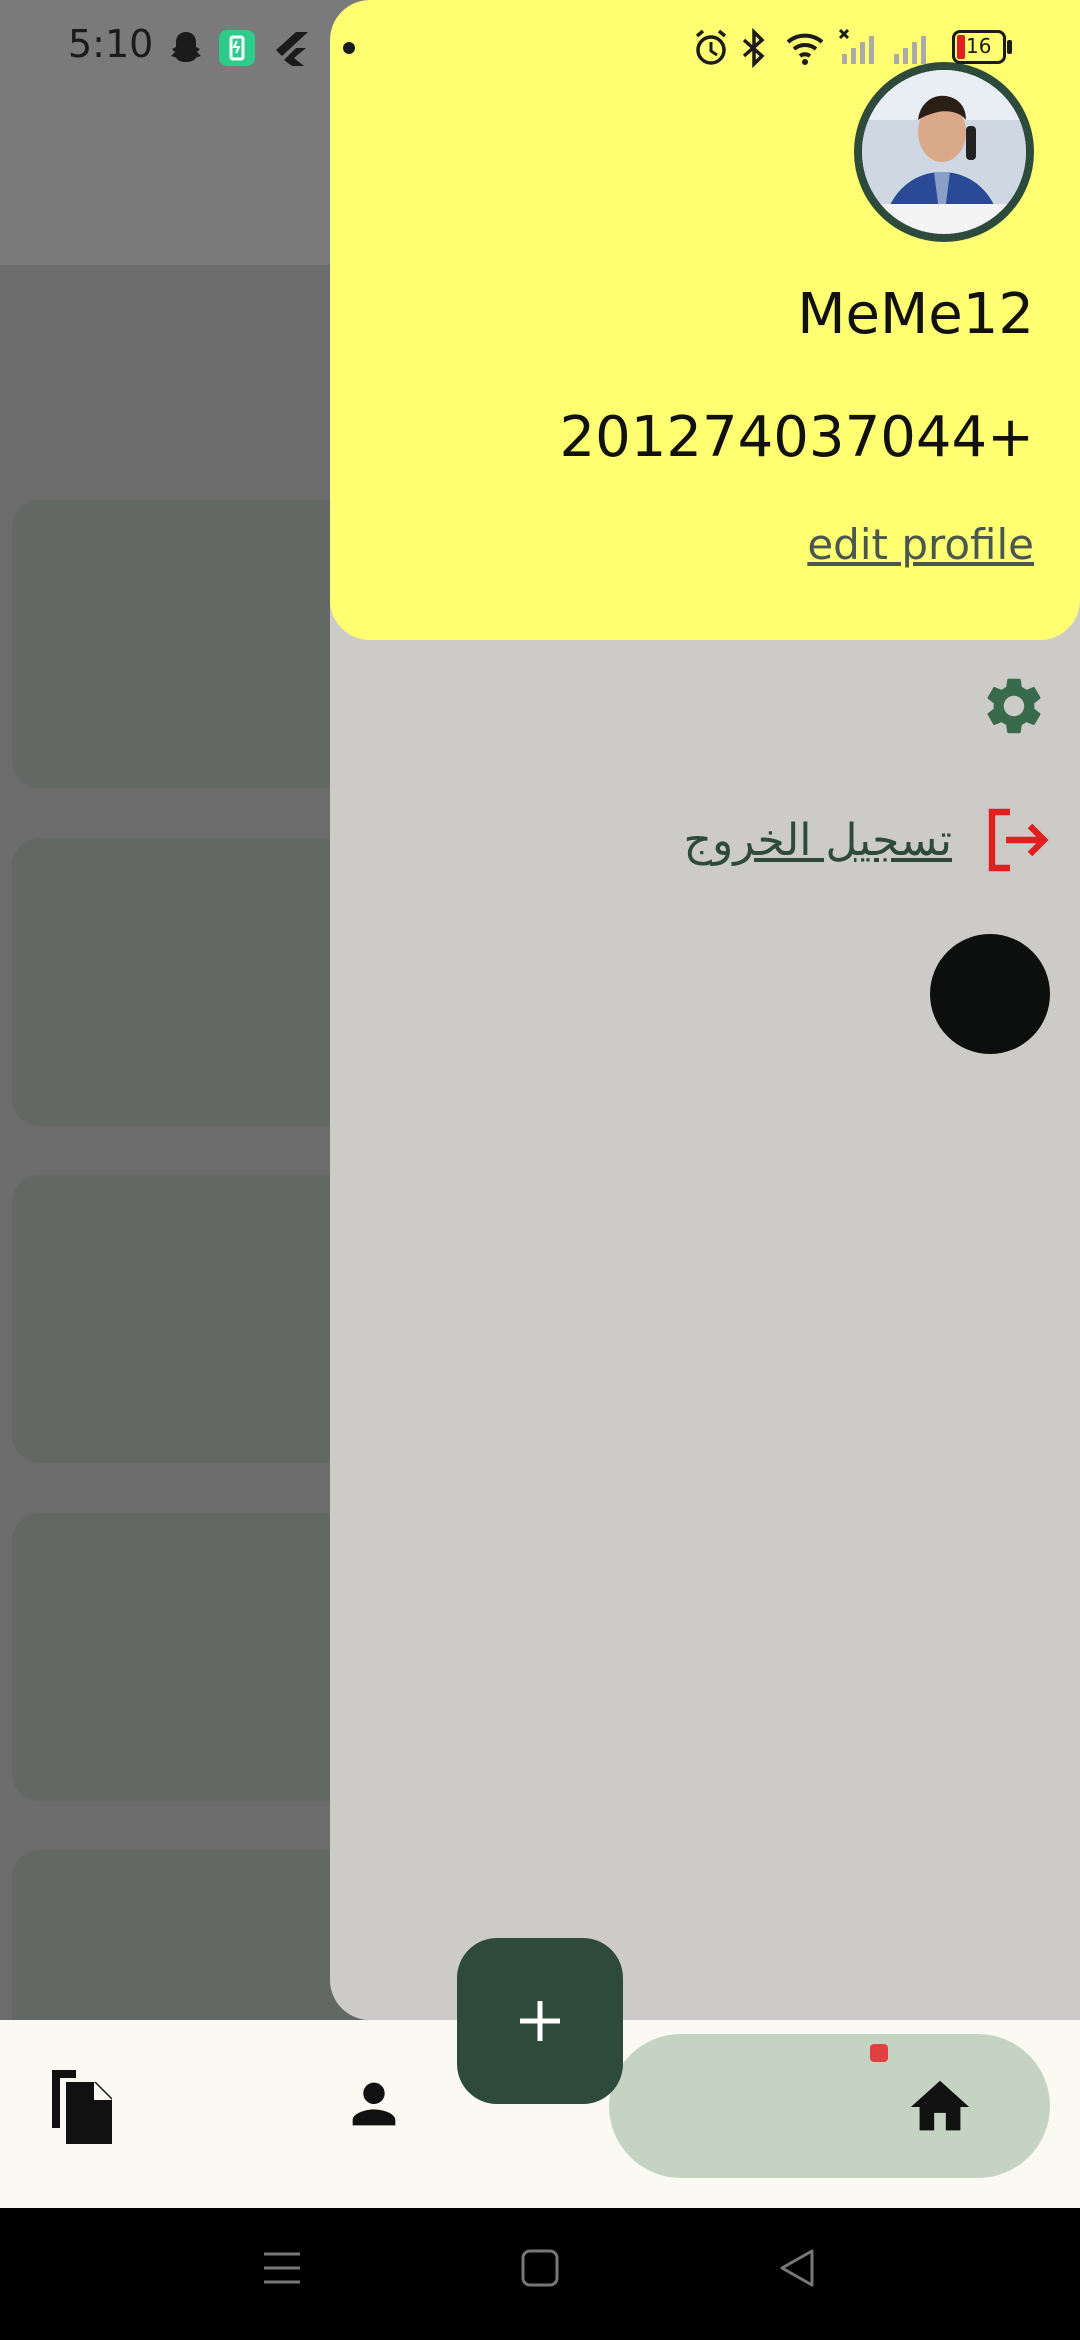 The height and width of the screenshot is (2340, 1080). I want to click on edit-profile-link: edit profile, so click(920, 544).